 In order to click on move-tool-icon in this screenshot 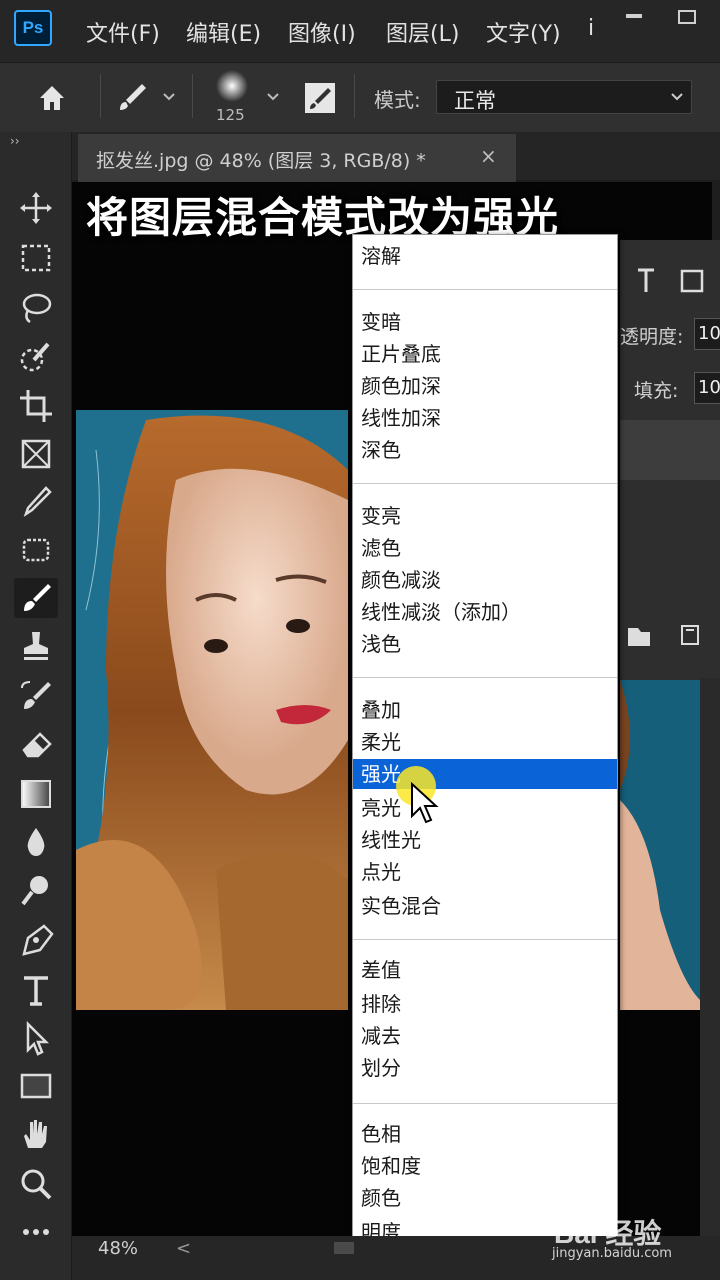, I will do `click(36, 208)`.